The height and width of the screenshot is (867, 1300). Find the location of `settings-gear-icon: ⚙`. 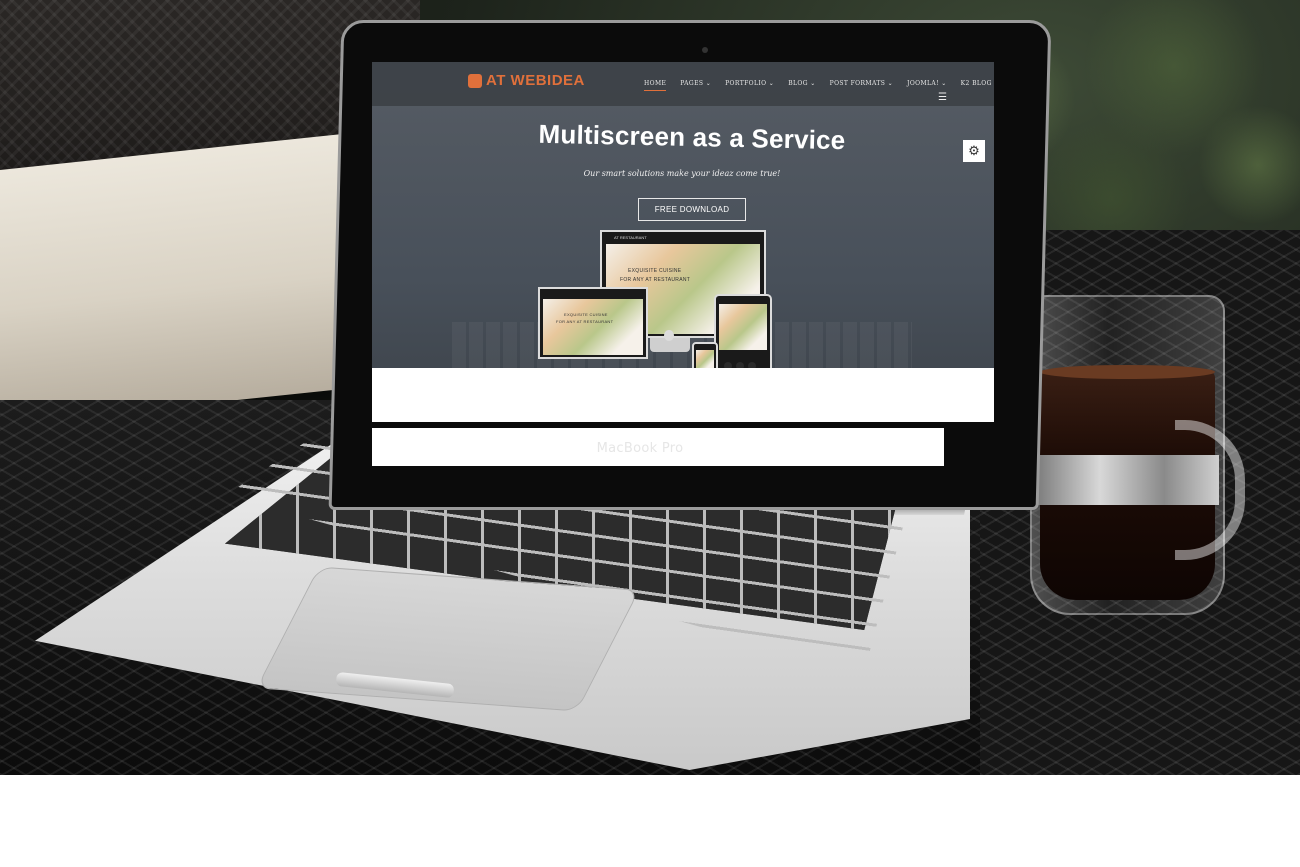

settings-gear-icon: ⚙ is located at coordinates (974, 151).